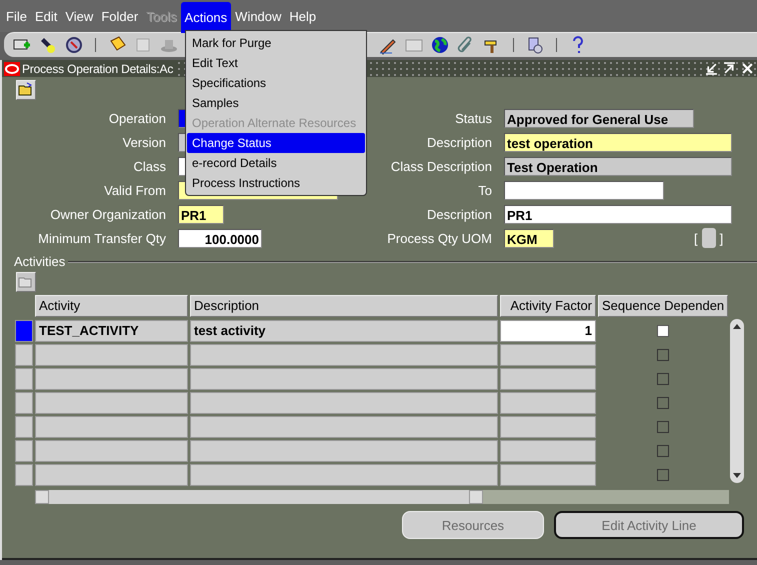  What do you see at coordinates (111, 331) in the screenshot?
I see `table-cell: TEST_ACTIVITY` at bounding box center [111, 331].